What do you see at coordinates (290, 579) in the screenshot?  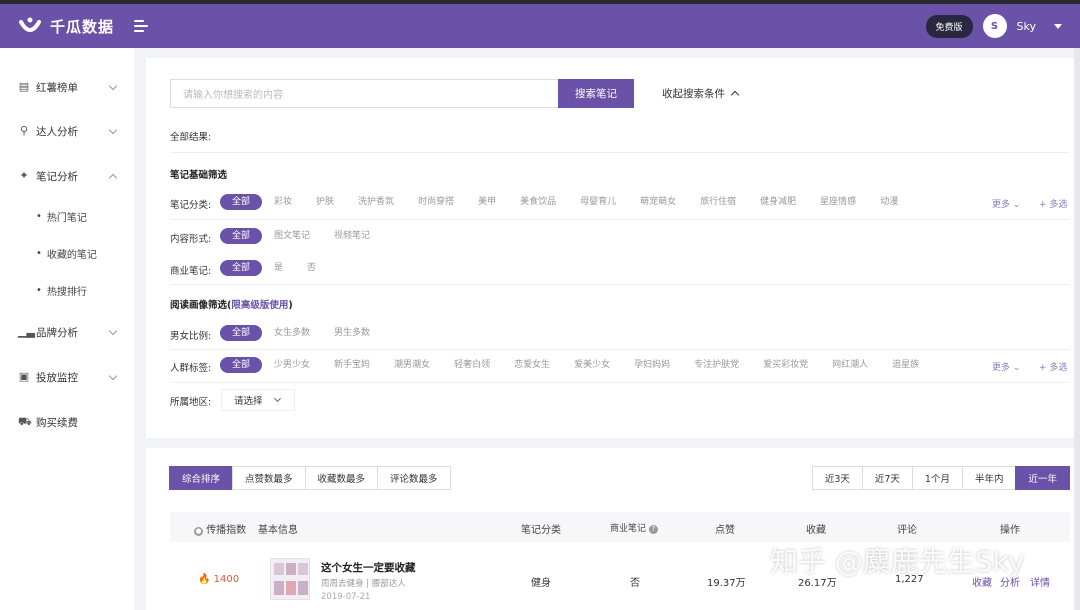 I see `note-thumbnail` at bounding box center [290, 579].